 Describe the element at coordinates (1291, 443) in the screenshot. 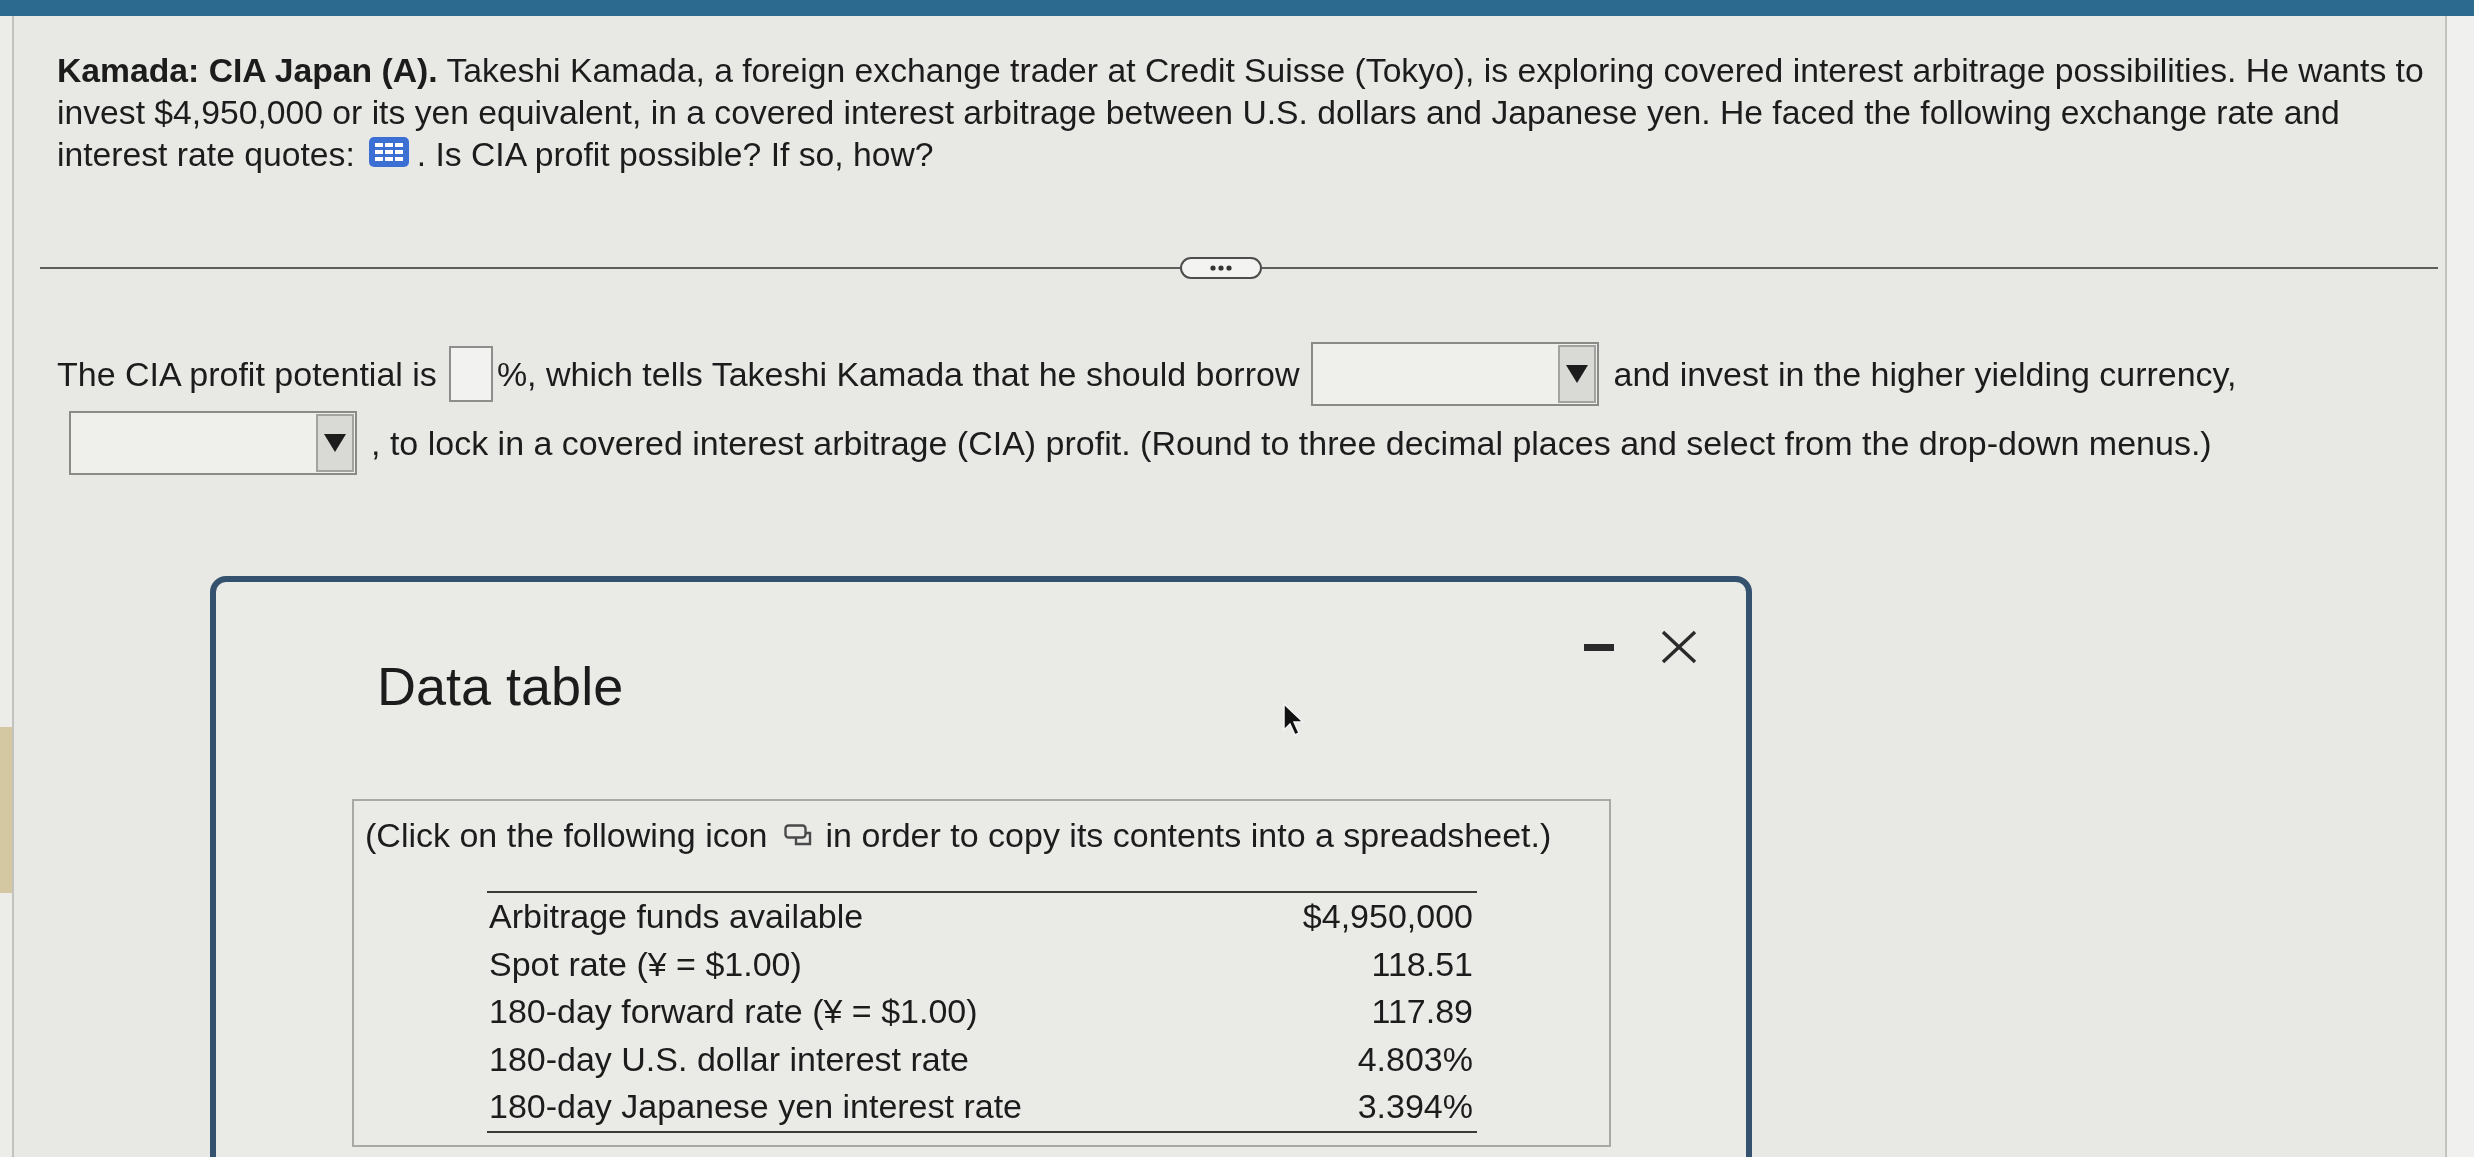

I see `answer-text: , to lock in a covered interest arbitrage (CIA) profit. (Round to three decimal places and select from the drop-down menus.)` at that location.